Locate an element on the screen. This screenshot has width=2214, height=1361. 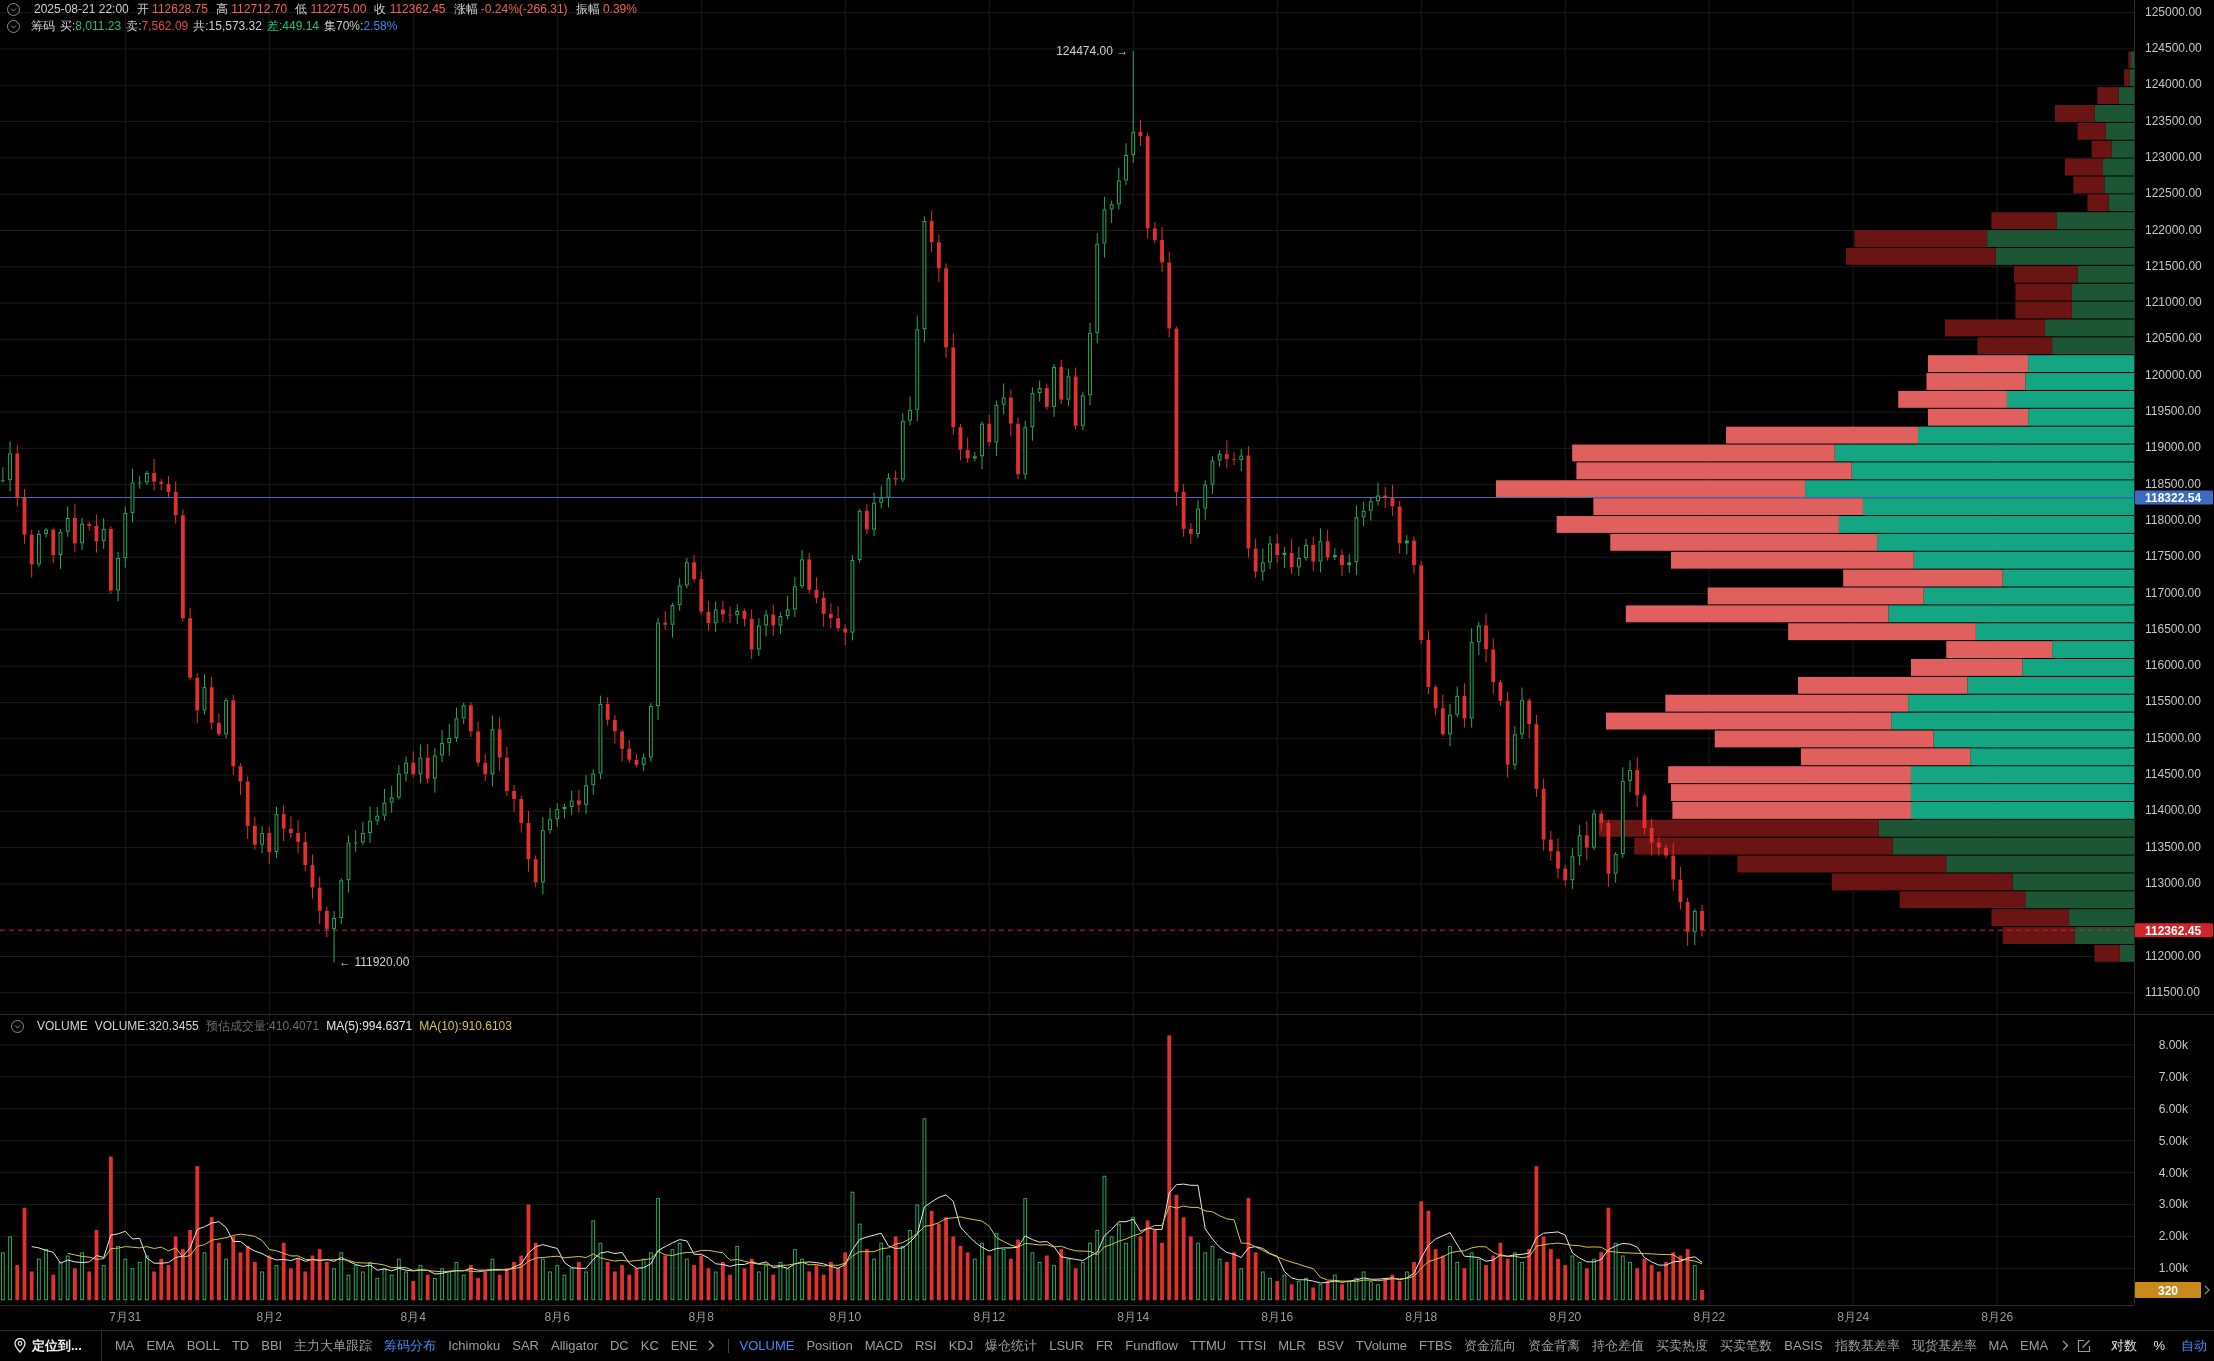
date-label: 8月2 is located at coordinates (269, 1317).